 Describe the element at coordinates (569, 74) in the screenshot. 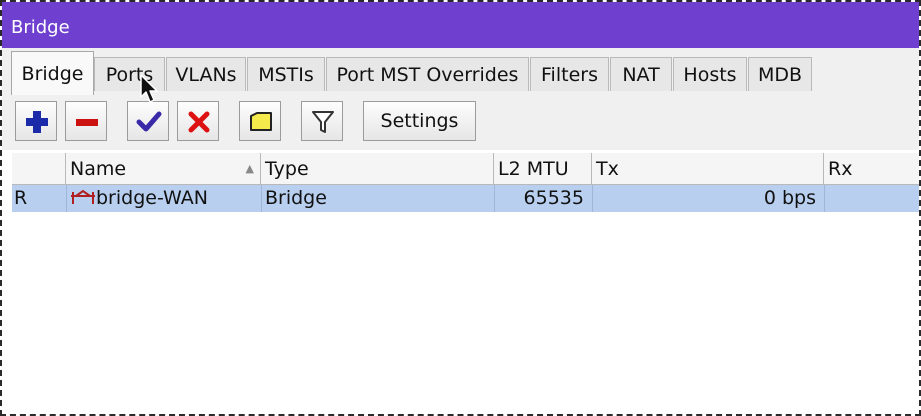

I see `tab-filters: Filters` at that location.